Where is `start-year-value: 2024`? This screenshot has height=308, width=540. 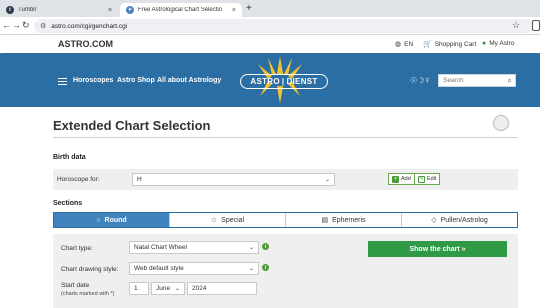 start-year-value: 2024 is located at coordinates (199, 288).